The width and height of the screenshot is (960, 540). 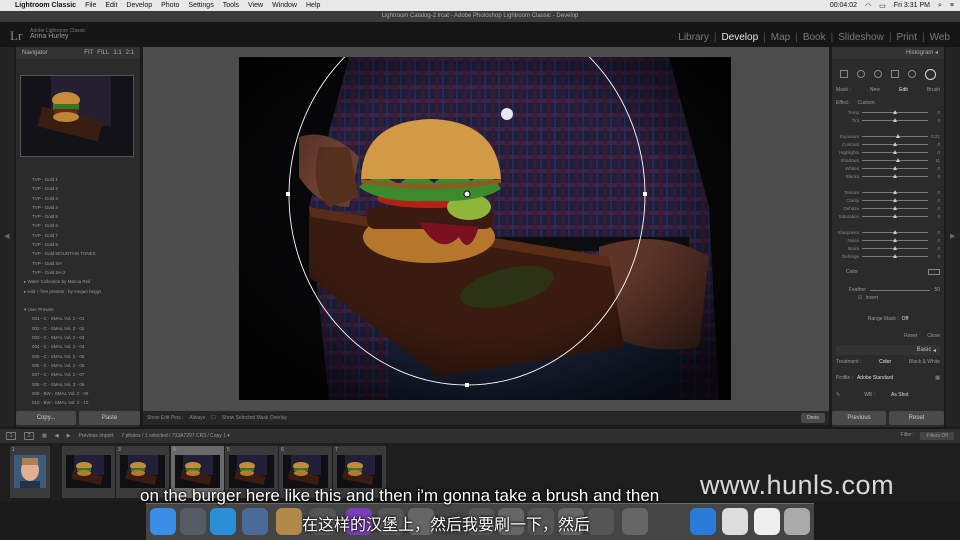 I want to click on grid-icon: ▦, so click(x=44, y=436).